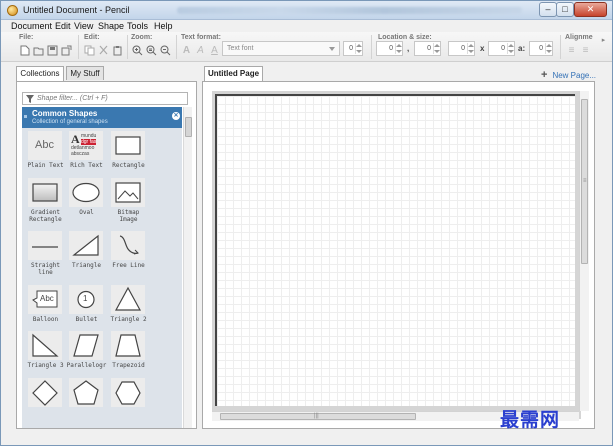 The width and height of the screenshot is (613, 446). I want to click on menu-help: Help, so click(163, 26).